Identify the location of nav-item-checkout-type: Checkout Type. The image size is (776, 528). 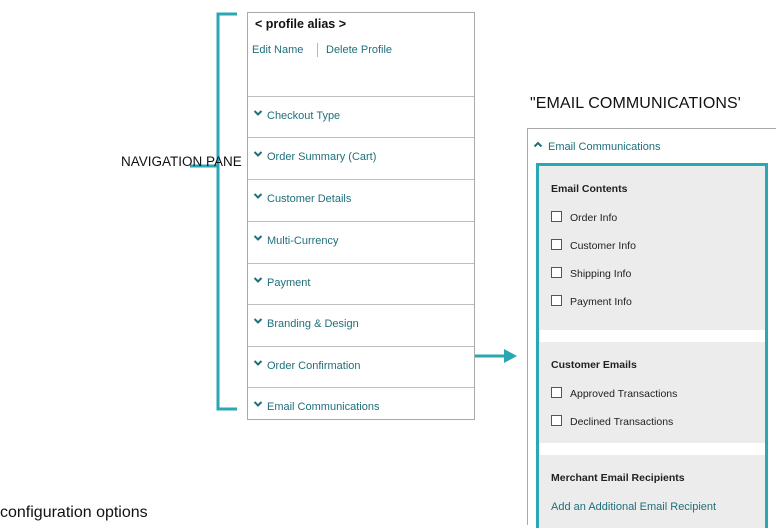
(361, 116).